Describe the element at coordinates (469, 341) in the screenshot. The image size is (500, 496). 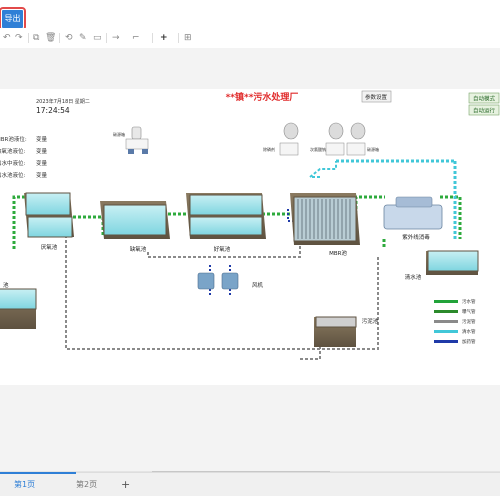
I see `legend-label: 加药管` at that location.